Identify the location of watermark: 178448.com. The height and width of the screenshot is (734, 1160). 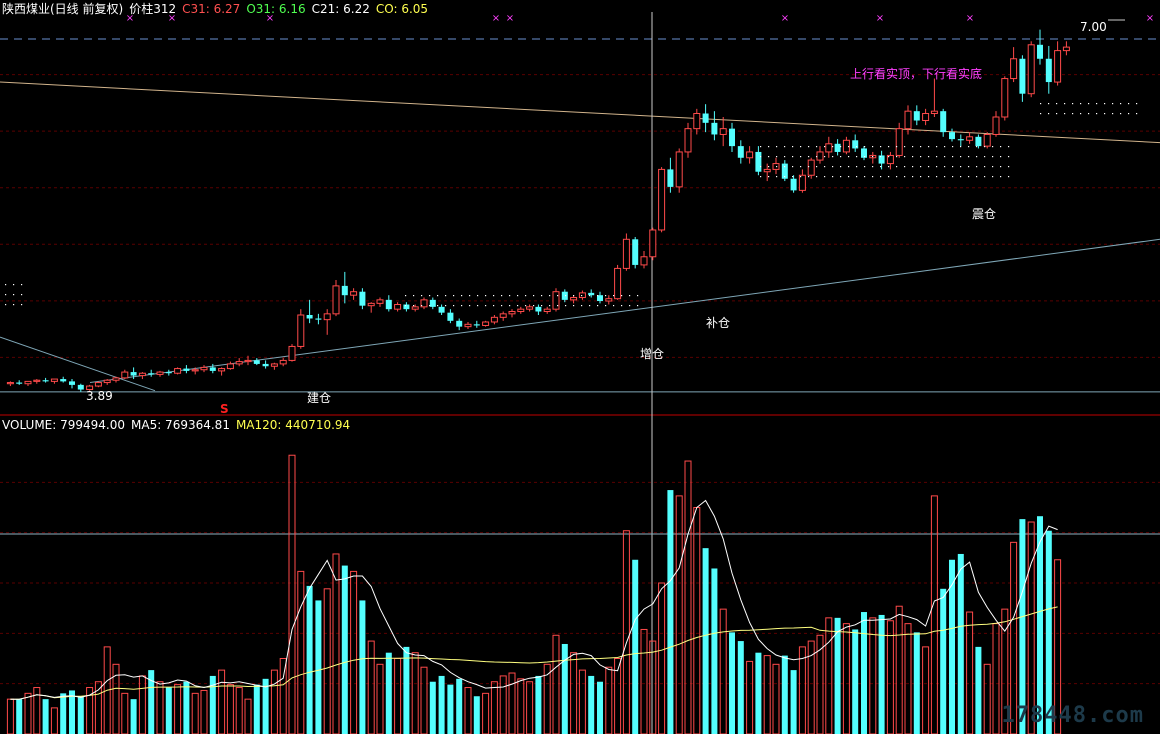
(1072, 715).